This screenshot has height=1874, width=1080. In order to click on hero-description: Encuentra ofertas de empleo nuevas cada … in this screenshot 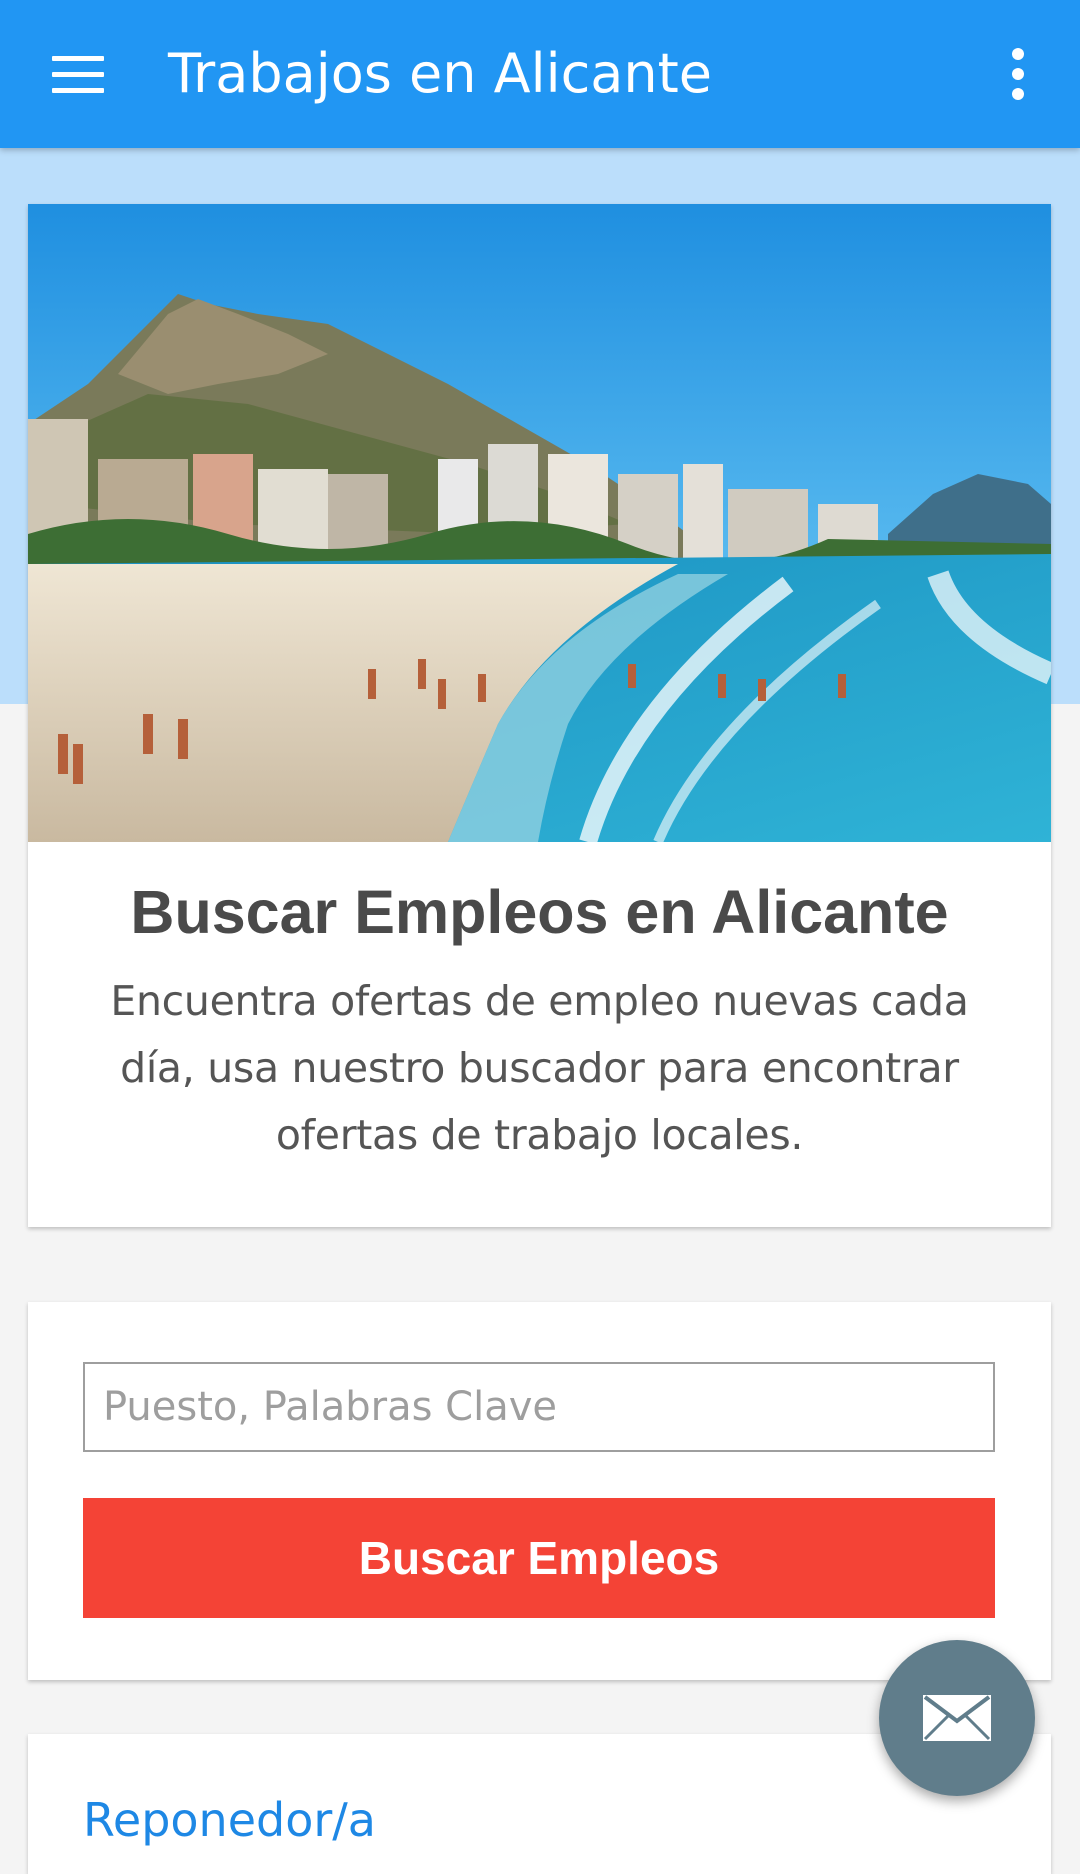, I will do `click(539, 1068)`.